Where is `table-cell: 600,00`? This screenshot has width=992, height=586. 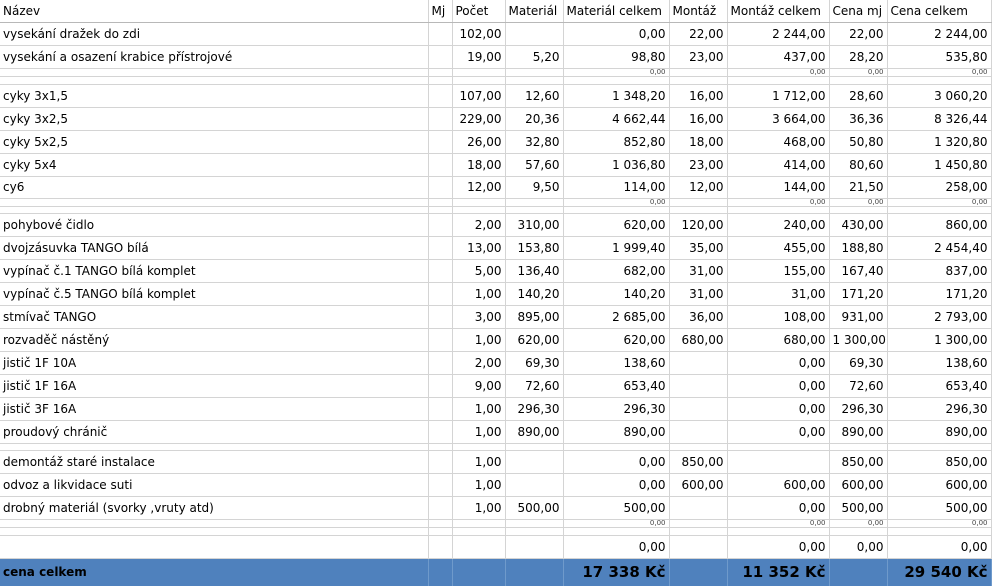 table-cell: 600,00 is located at coordinates (698, 485).